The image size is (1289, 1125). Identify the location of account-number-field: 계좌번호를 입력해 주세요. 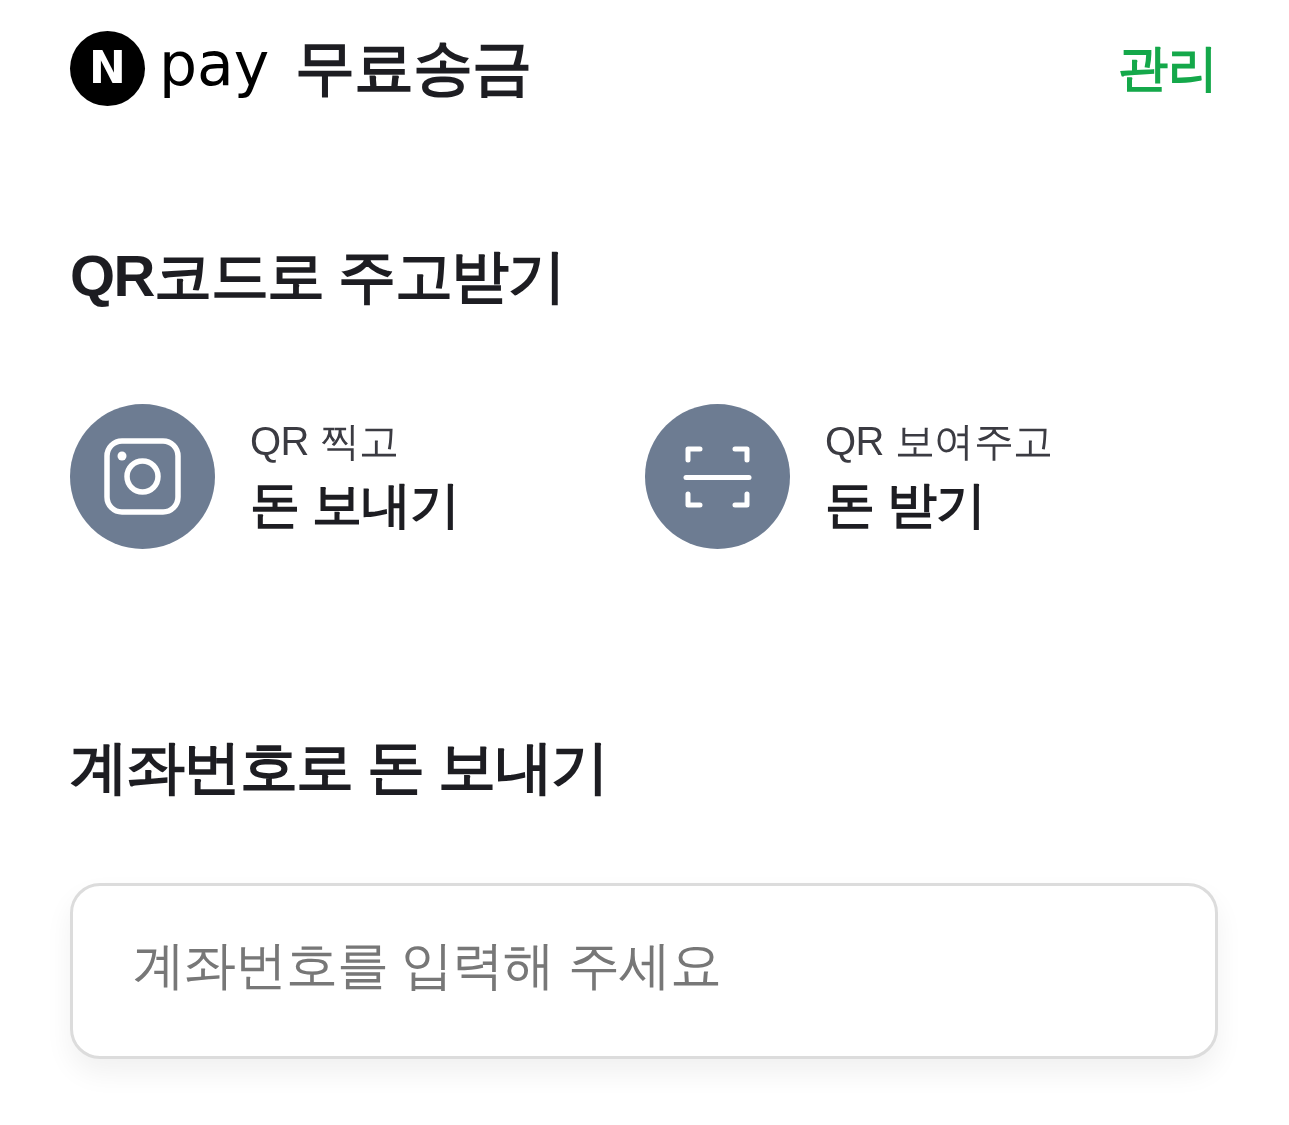
(644, 971).